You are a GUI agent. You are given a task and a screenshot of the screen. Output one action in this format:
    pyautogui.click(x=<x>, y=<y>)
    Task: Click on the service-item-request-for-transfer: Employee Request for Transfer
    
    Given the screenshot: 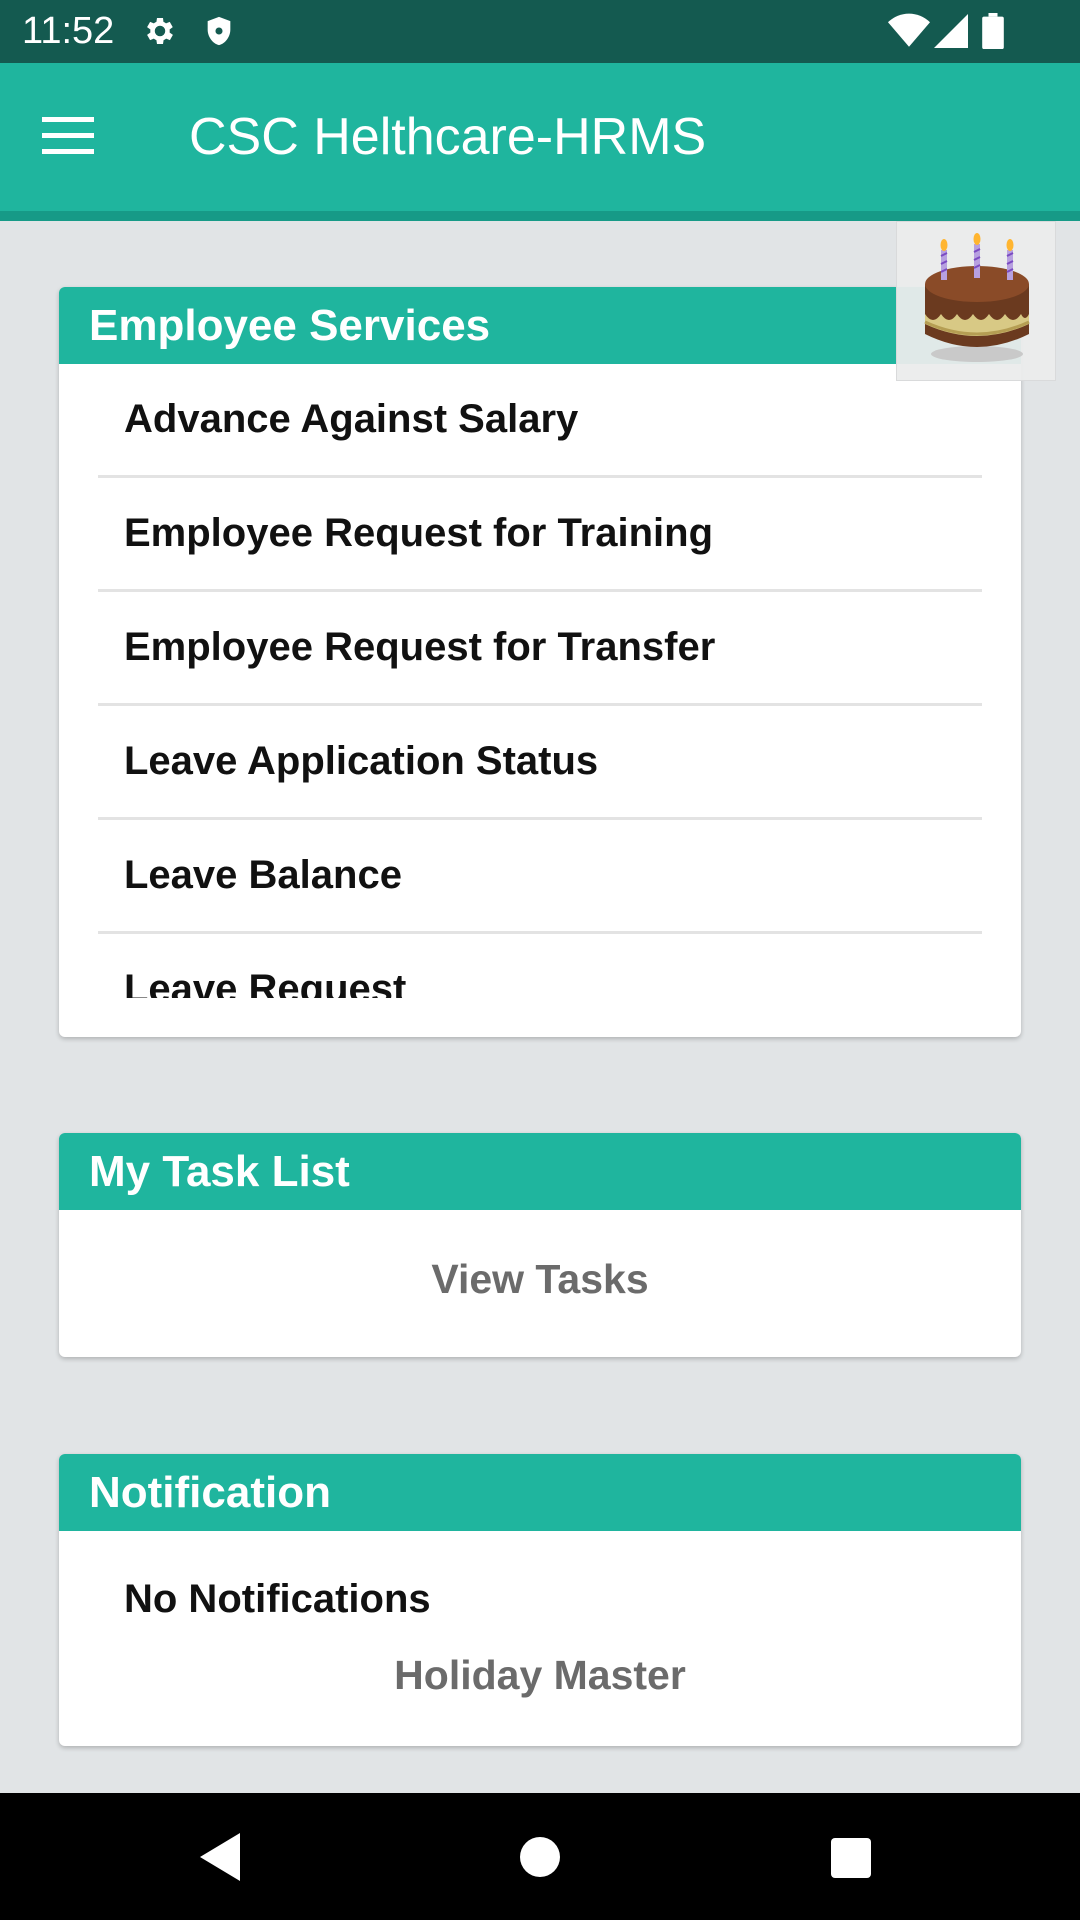 What is the action you would take?
    pyautogui.click(x=540, y=649)
    